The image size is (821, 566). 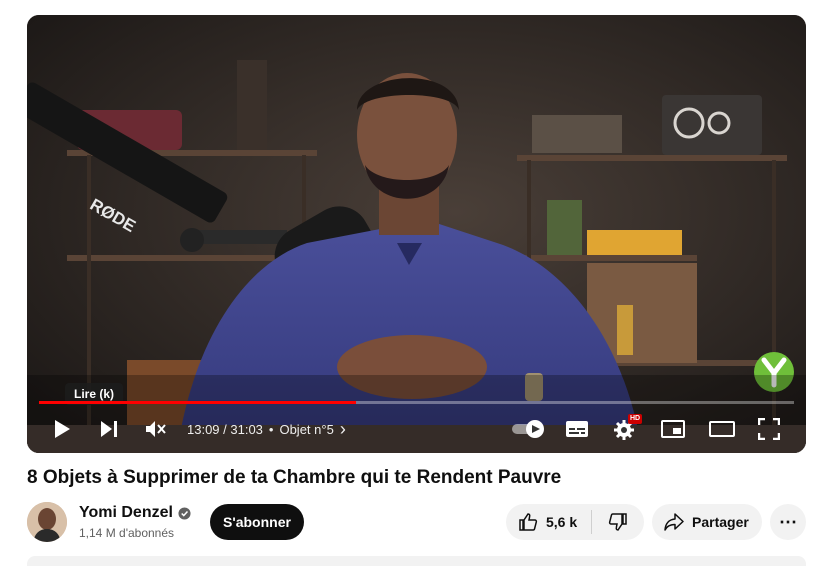 I want to click on verified-icon, so click(x=184, y=513).